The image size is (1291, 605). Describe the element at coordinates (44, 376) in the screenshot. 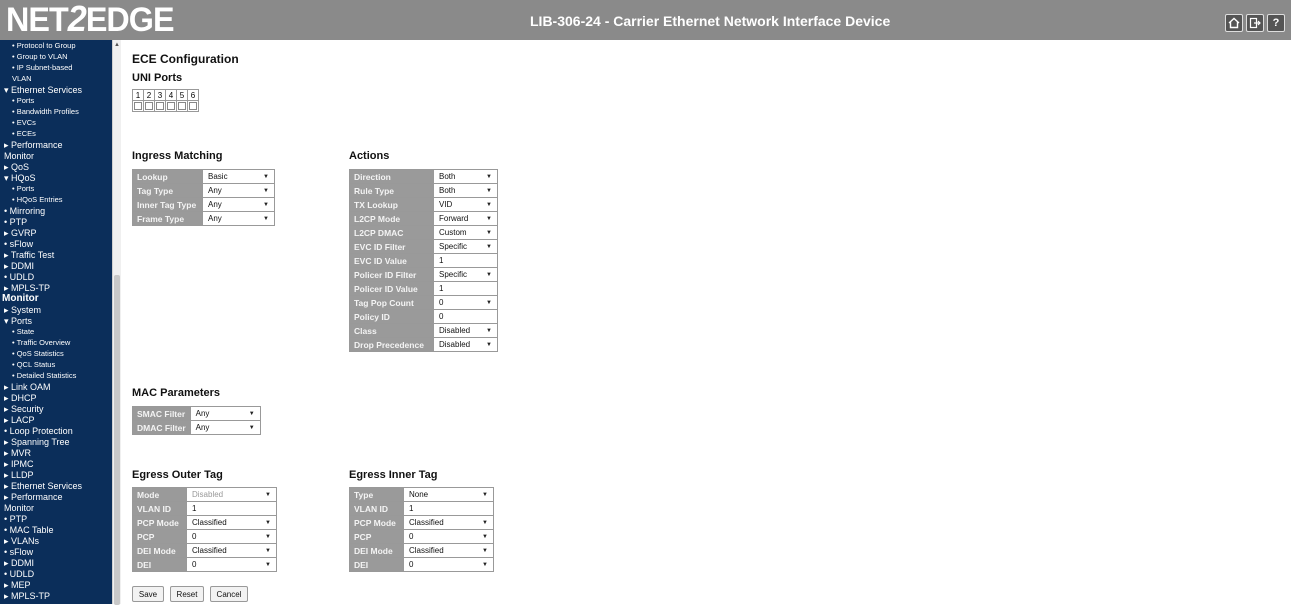

I see `sidebar-item-detailed-statistics: • Detailed Statistics` at that location.